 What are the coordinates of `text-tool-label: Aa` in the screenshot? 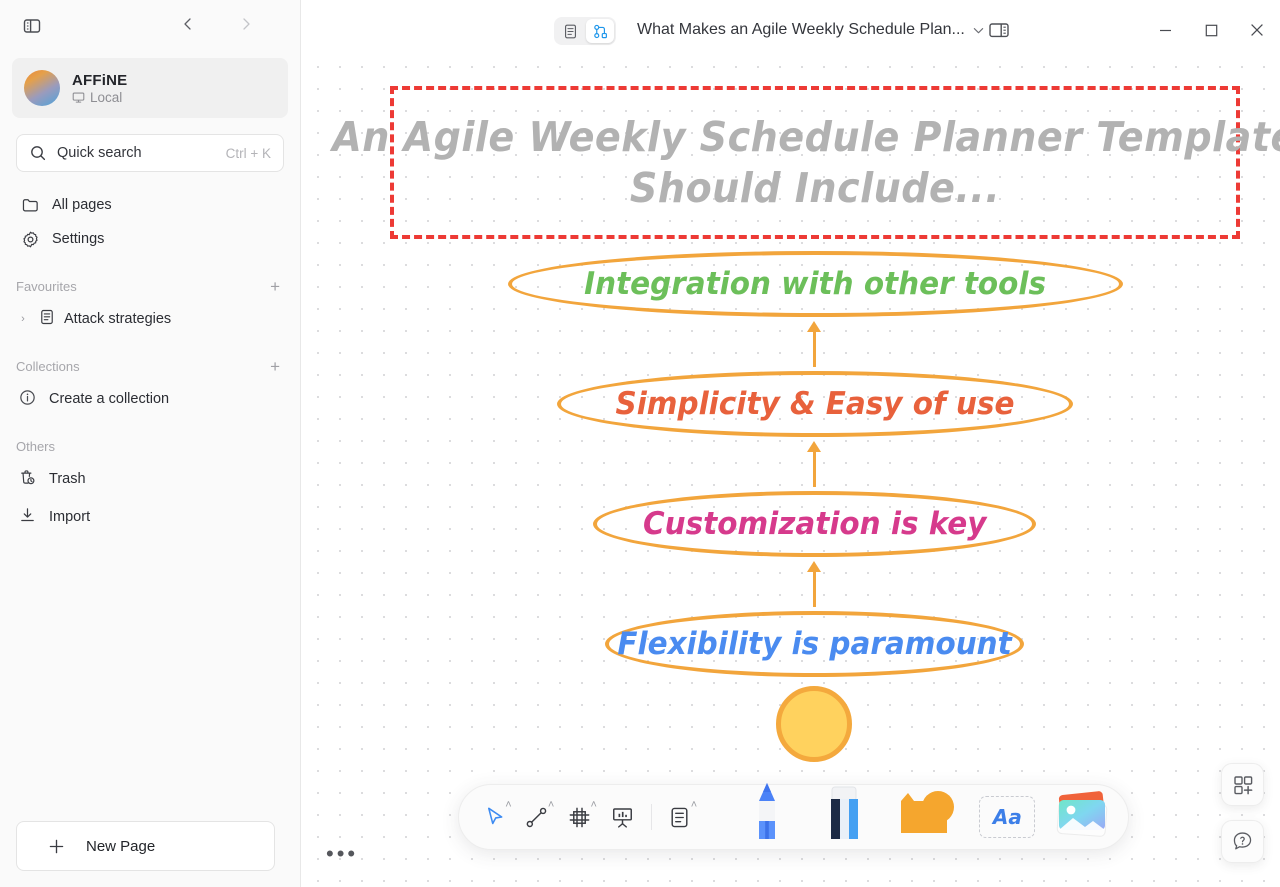 It's located at (1007, 817).